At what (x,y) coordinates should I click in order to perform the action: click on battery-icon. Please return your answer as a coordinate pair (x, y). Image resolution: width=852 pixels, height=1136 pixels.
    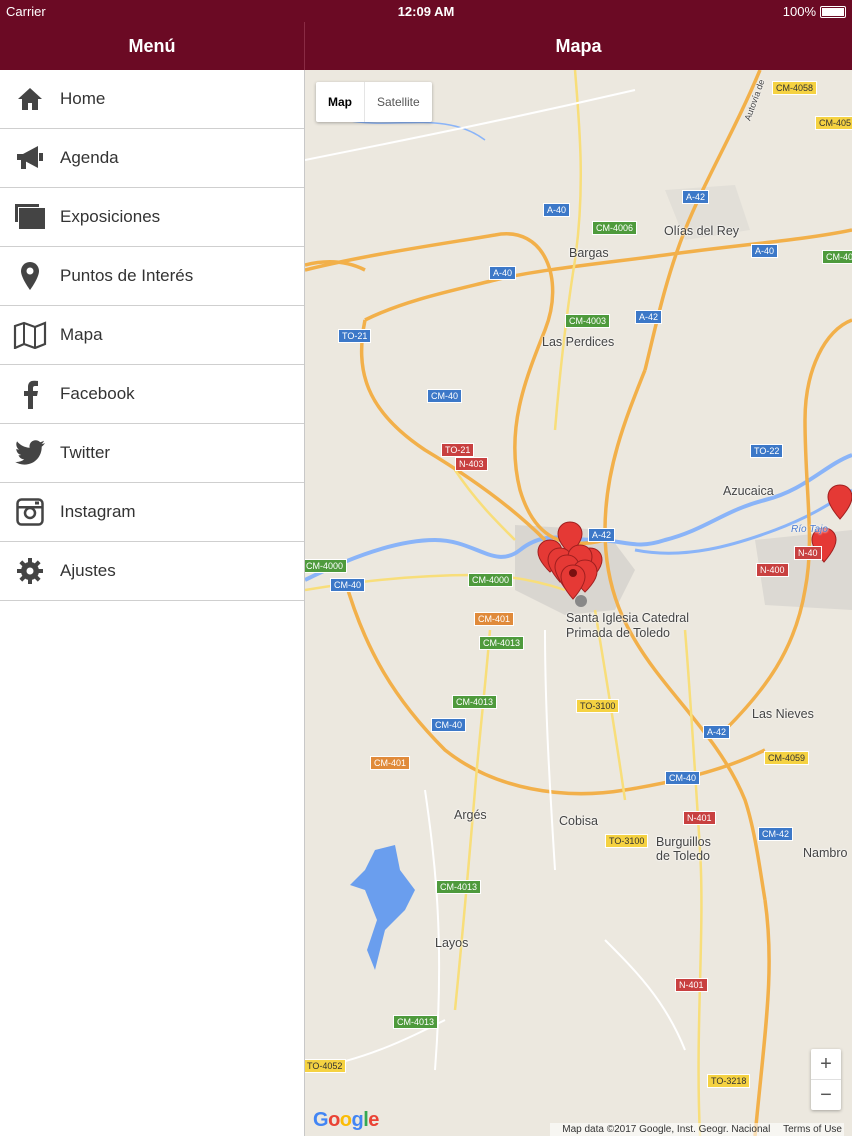
    Looking at the image, I should click on (833, 11).